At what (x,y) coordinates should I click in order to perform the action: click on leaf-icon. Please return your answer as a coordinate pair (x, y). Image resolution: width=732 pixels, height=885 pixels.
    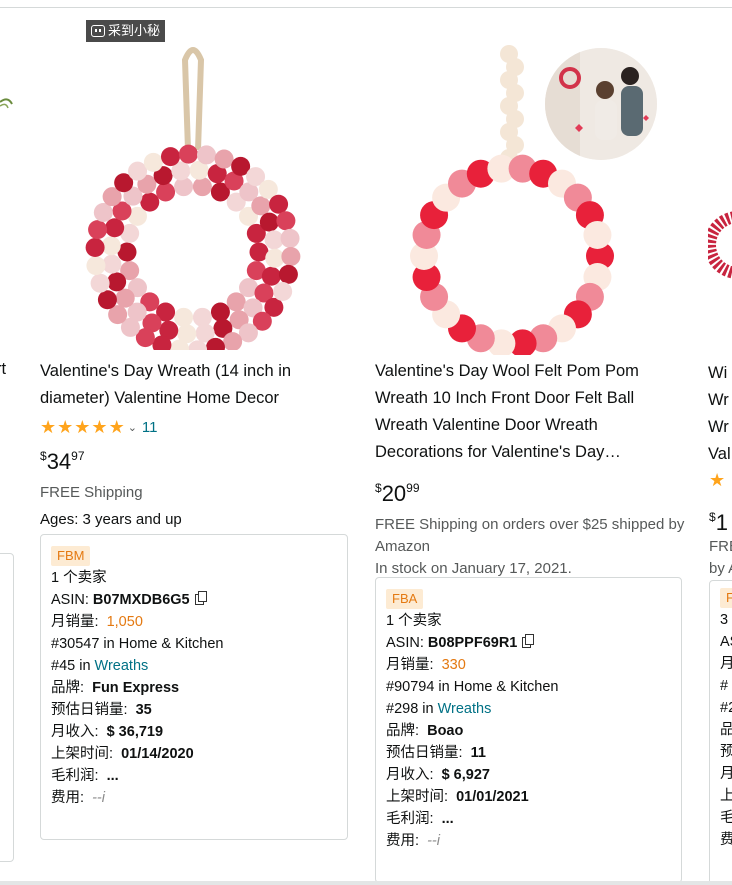
    Looking at the image, I should click on (6, 103).